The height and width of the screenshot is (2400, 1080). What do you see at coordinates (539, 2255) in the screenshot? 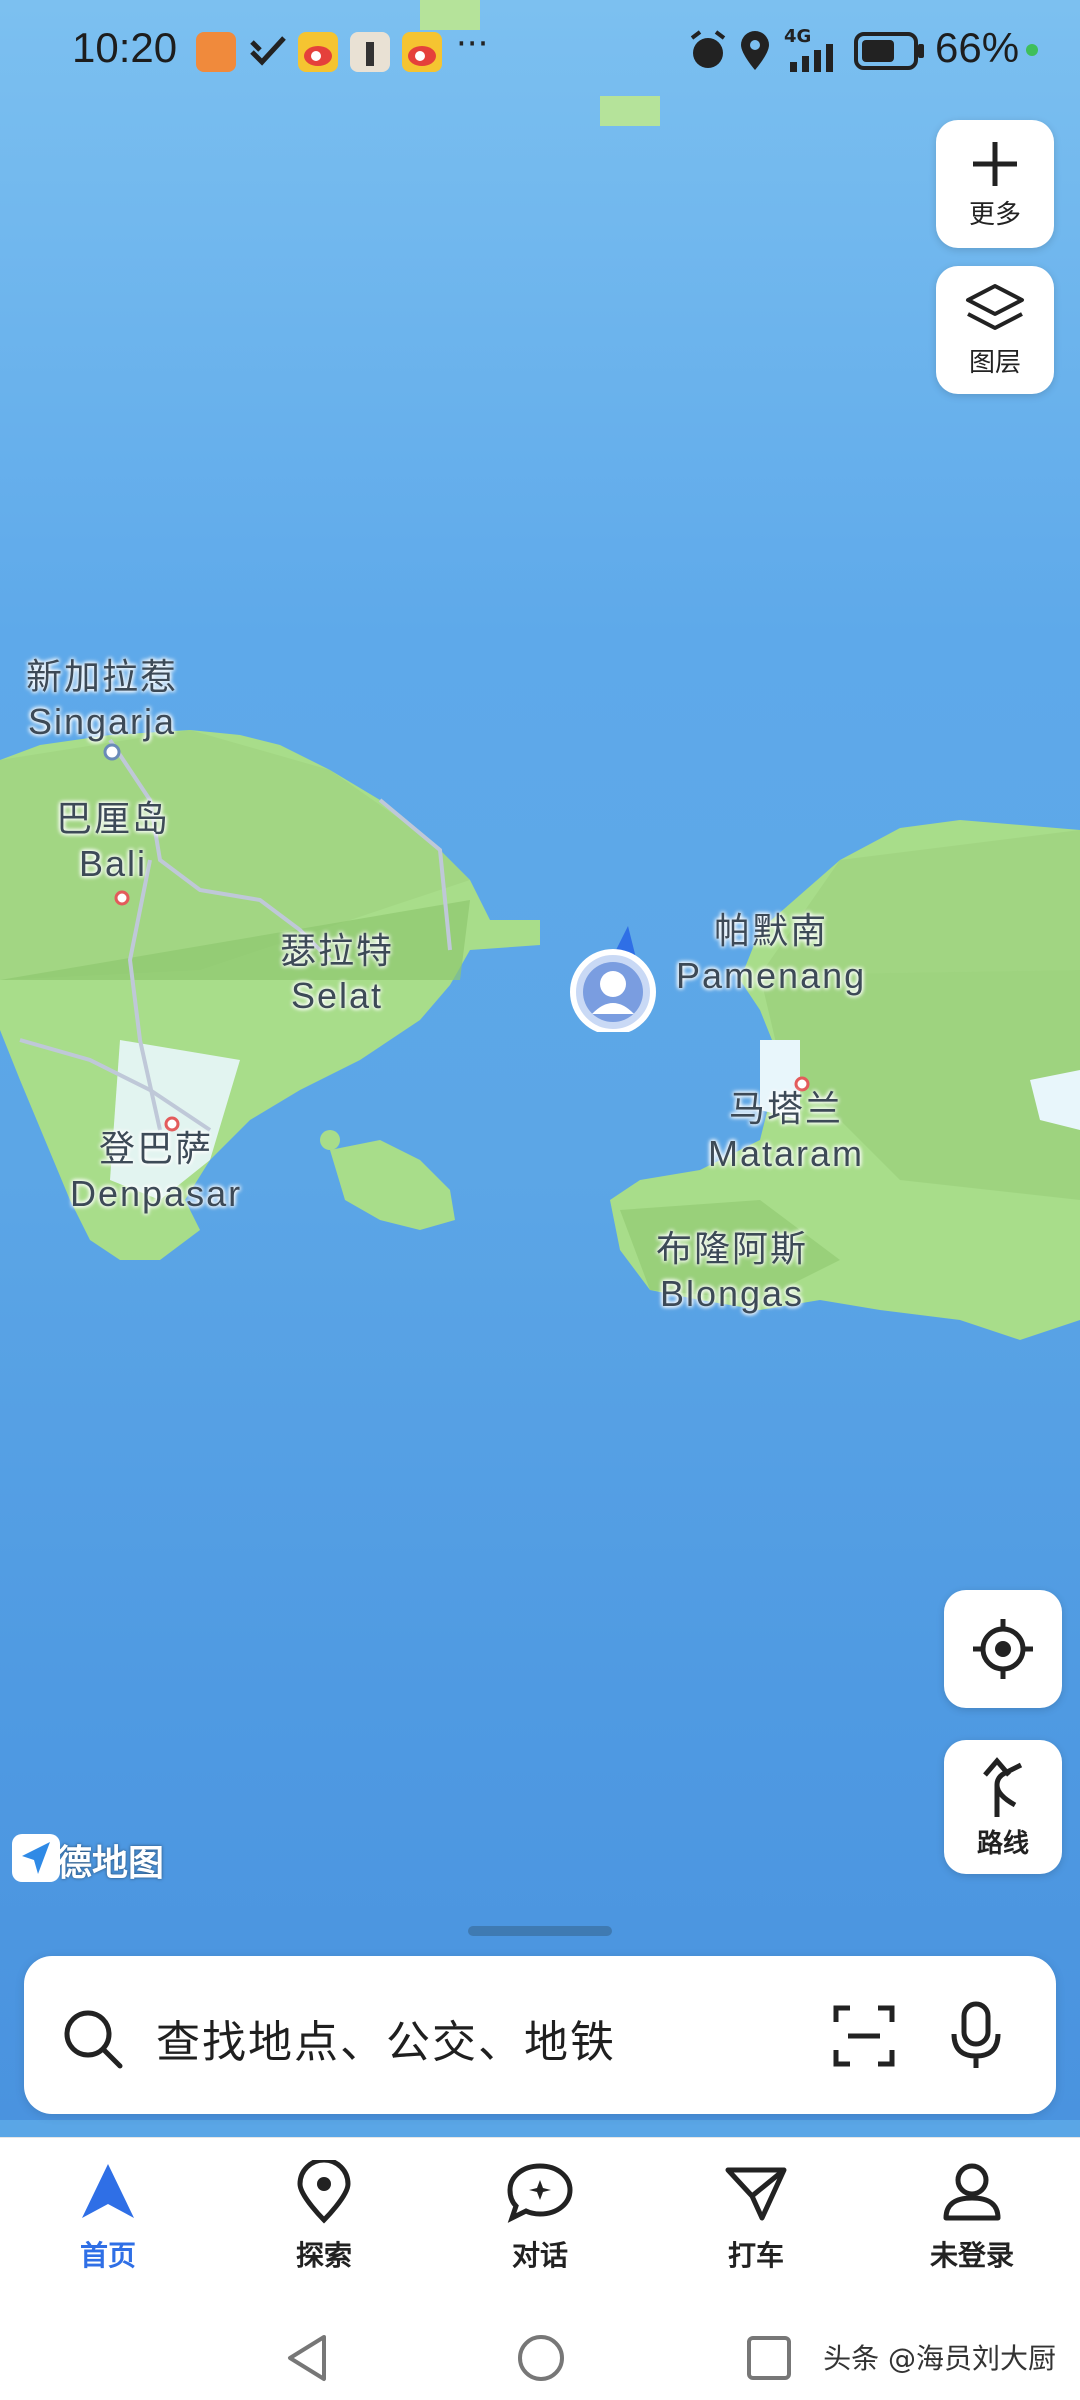
I see `tab-chat-label: 对话` at bounding box center [539, 2255].